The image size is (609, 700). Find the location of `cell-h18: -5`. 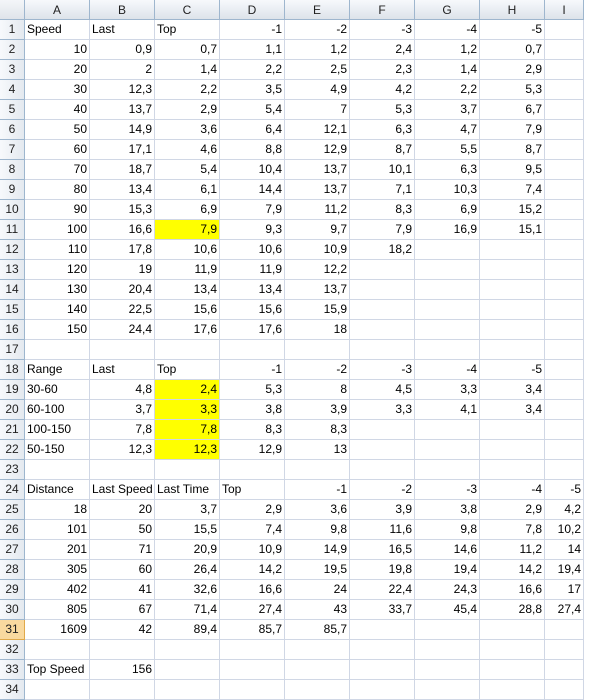

cell-h18: -5 is located at coordinates (512, 370).